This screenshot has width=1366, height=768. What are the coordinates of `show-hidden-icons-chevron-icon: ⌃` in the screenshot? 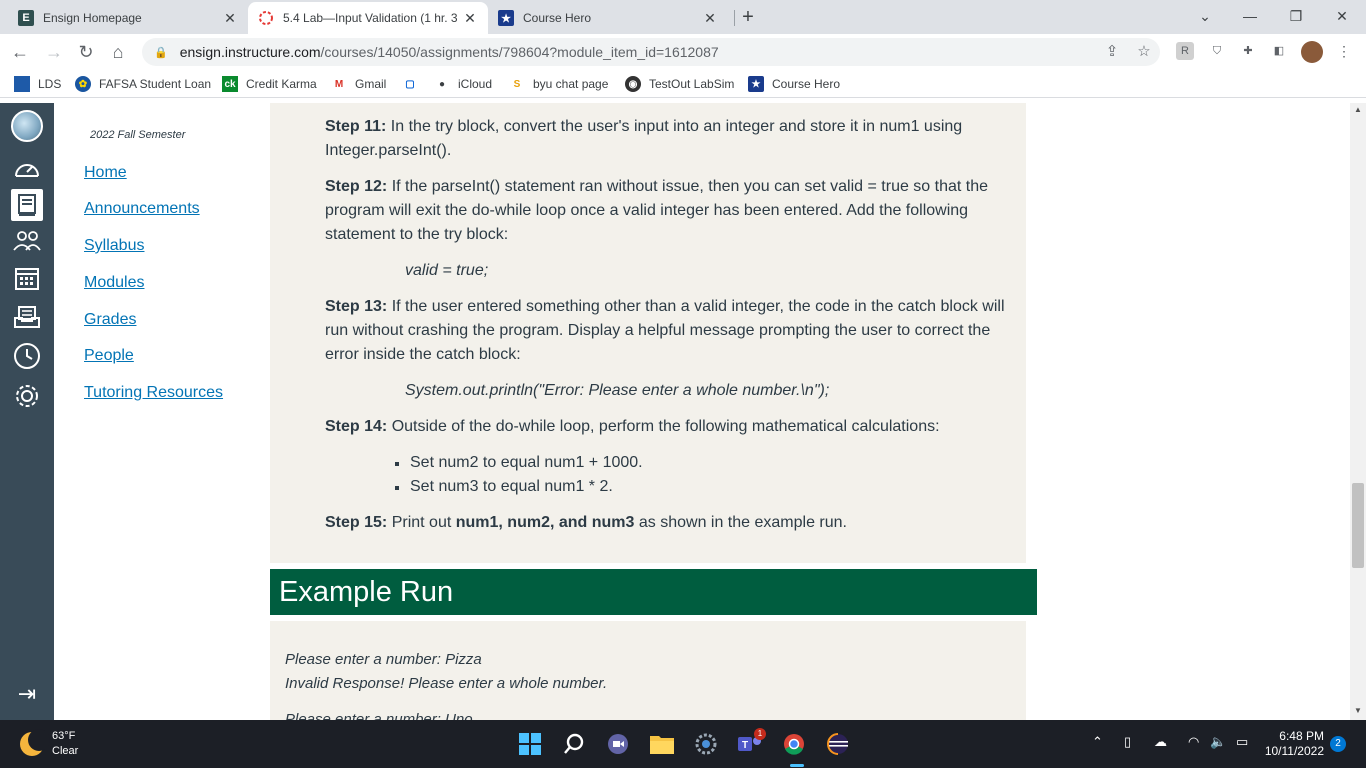 It's located at (1097, 742).